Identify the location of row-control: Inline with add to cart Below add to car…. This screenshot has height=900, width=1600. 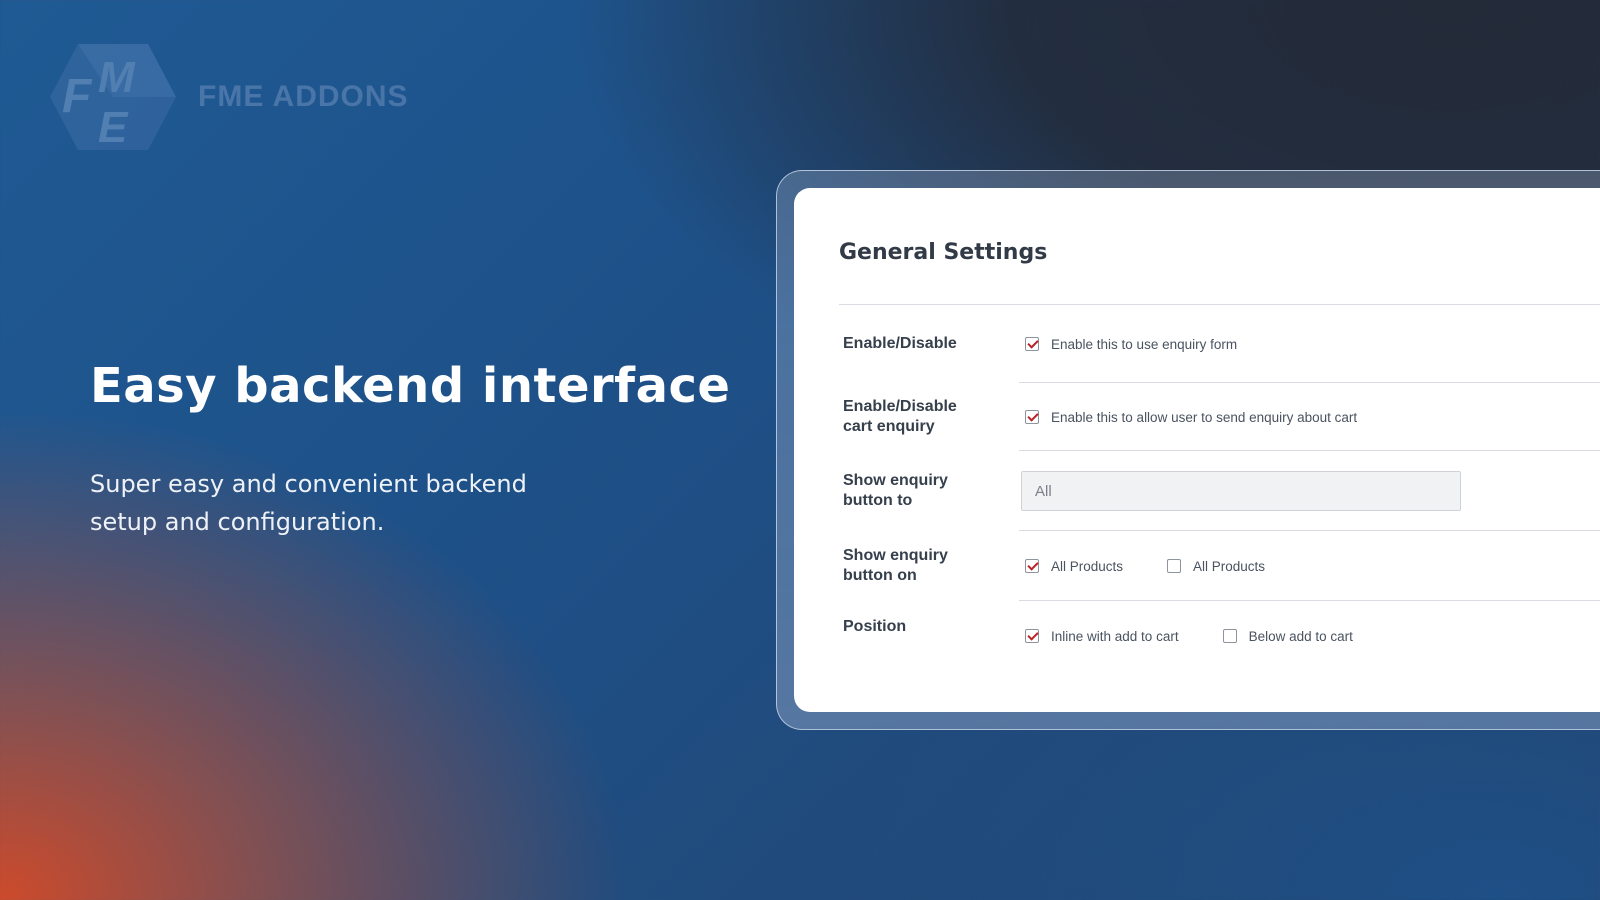
(1207, 636).